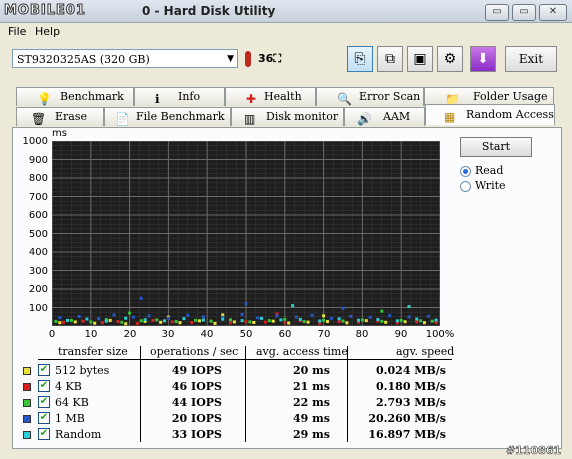 The height and width of the screenshot is (459, 572). I want to click on tab-error-scan-label: Error Scan, so click(390, 96).